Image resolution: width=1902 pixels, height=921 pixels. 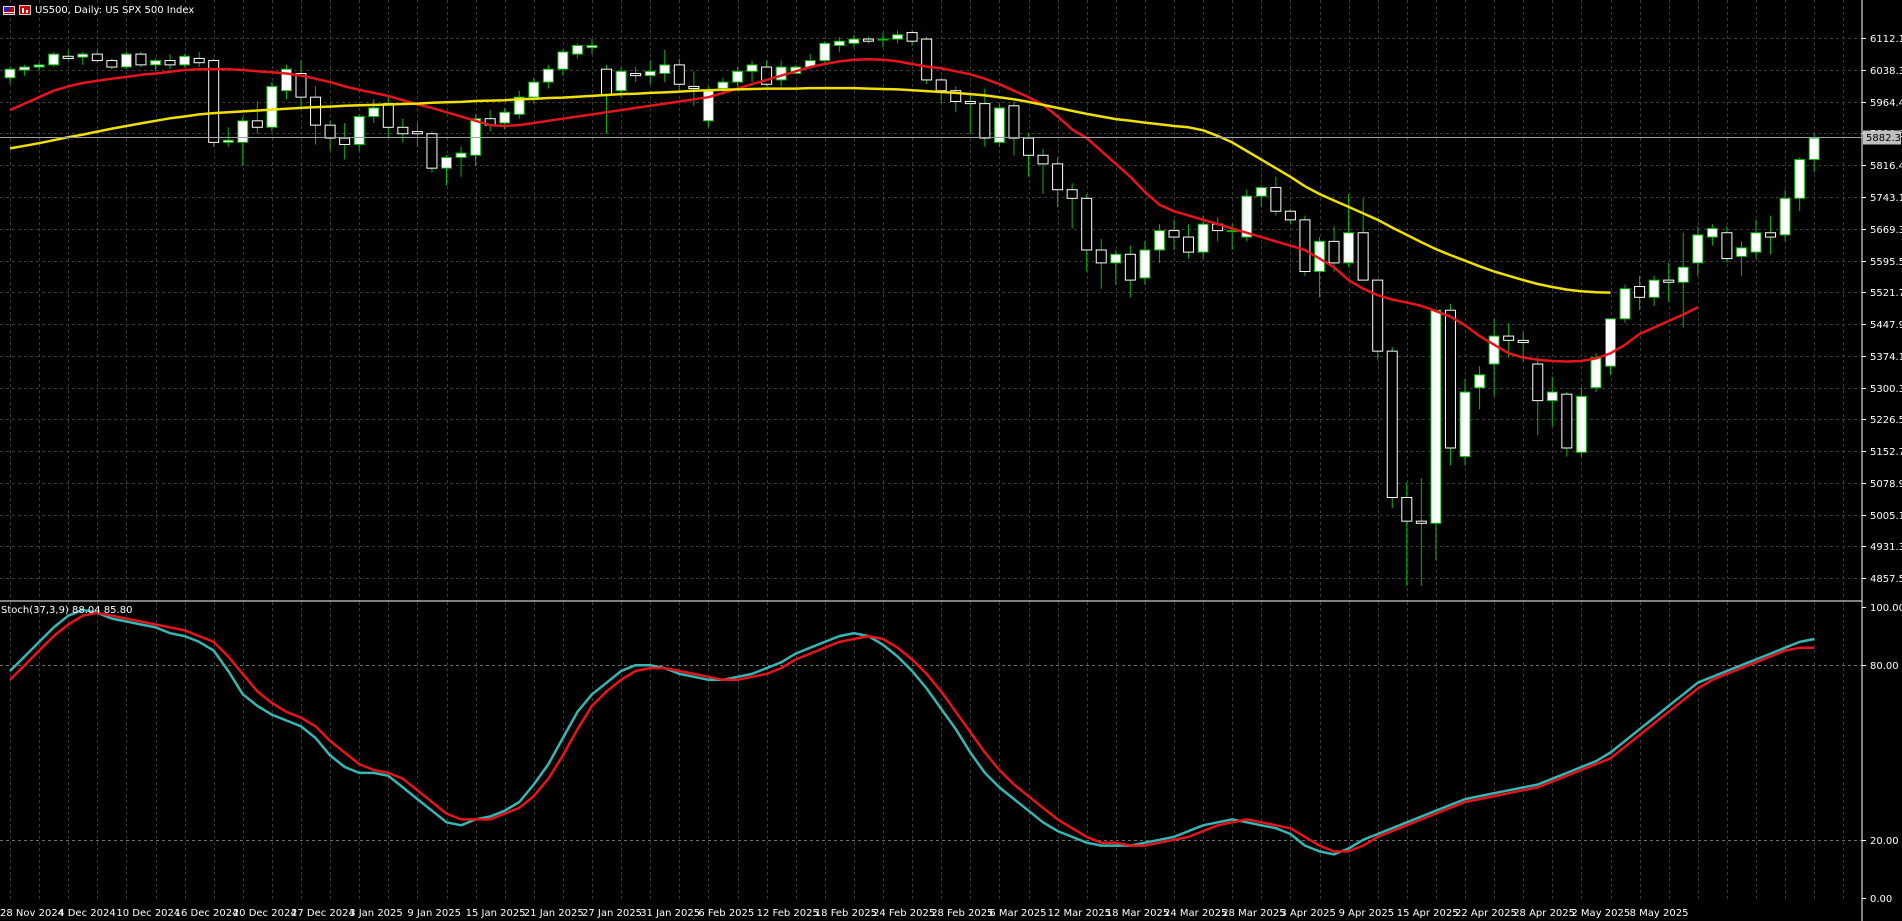 What do you see at coordinates (1886, 39) in the screenshot?
I see `price-tick-label: 6112.1` at bounding box center [1886, 39].